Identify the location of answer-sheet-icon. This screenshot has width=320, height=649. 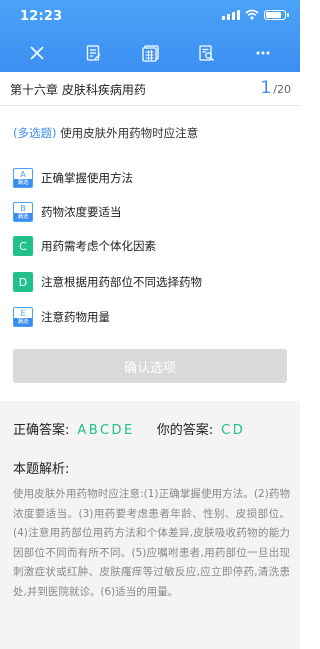
(150, 53).